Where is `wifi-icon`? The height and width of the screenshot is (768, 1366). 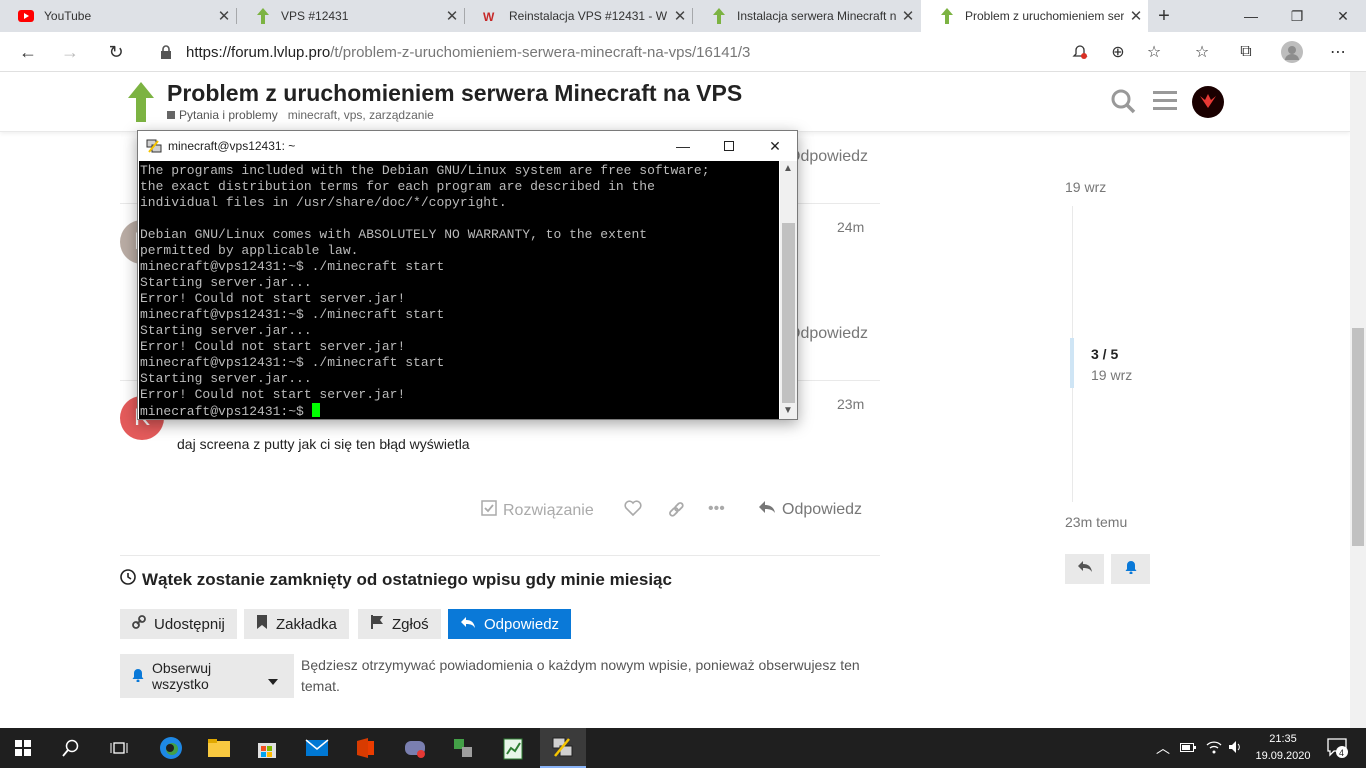
wifi-icon is located at coordinates (1214, 748).